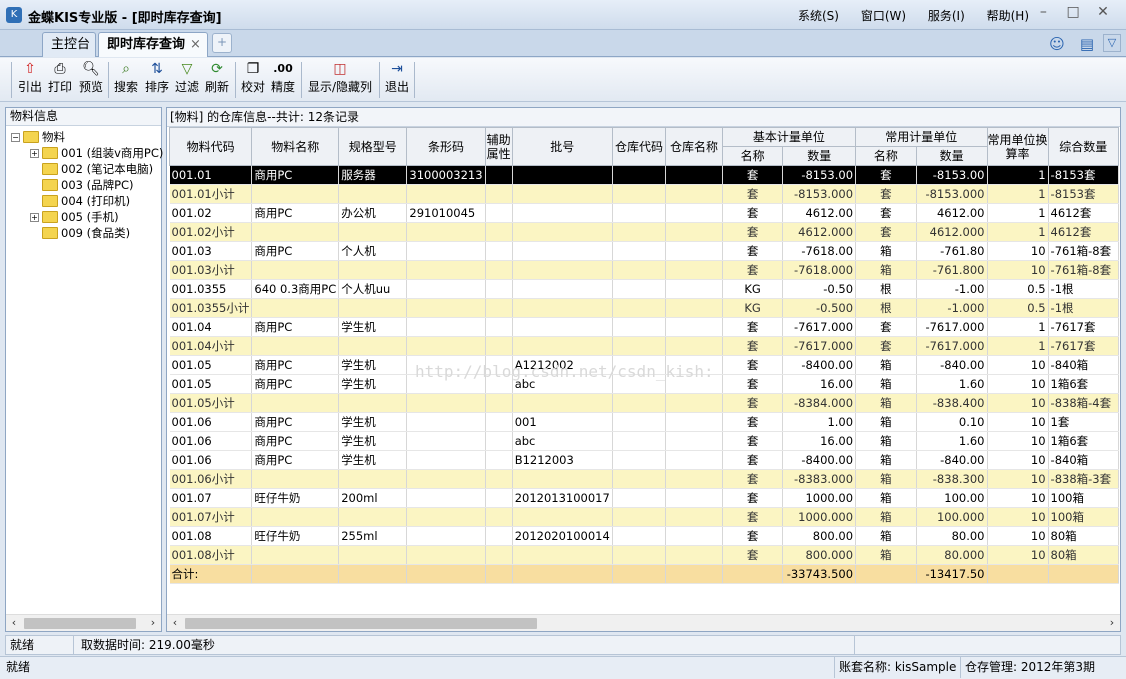 The width and height of the screenshot is (1126, 679). I want to click on preview-button: 🔍︎ 预览, so click(91, 80).